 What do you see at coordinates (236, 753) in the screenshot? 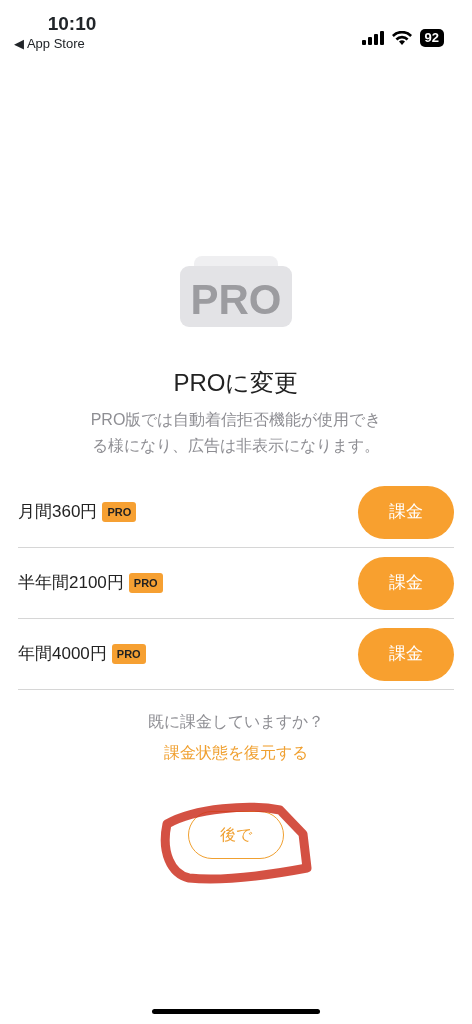
I see `restore-link: 課金状態を復元する` at bounding box center [236, 753].